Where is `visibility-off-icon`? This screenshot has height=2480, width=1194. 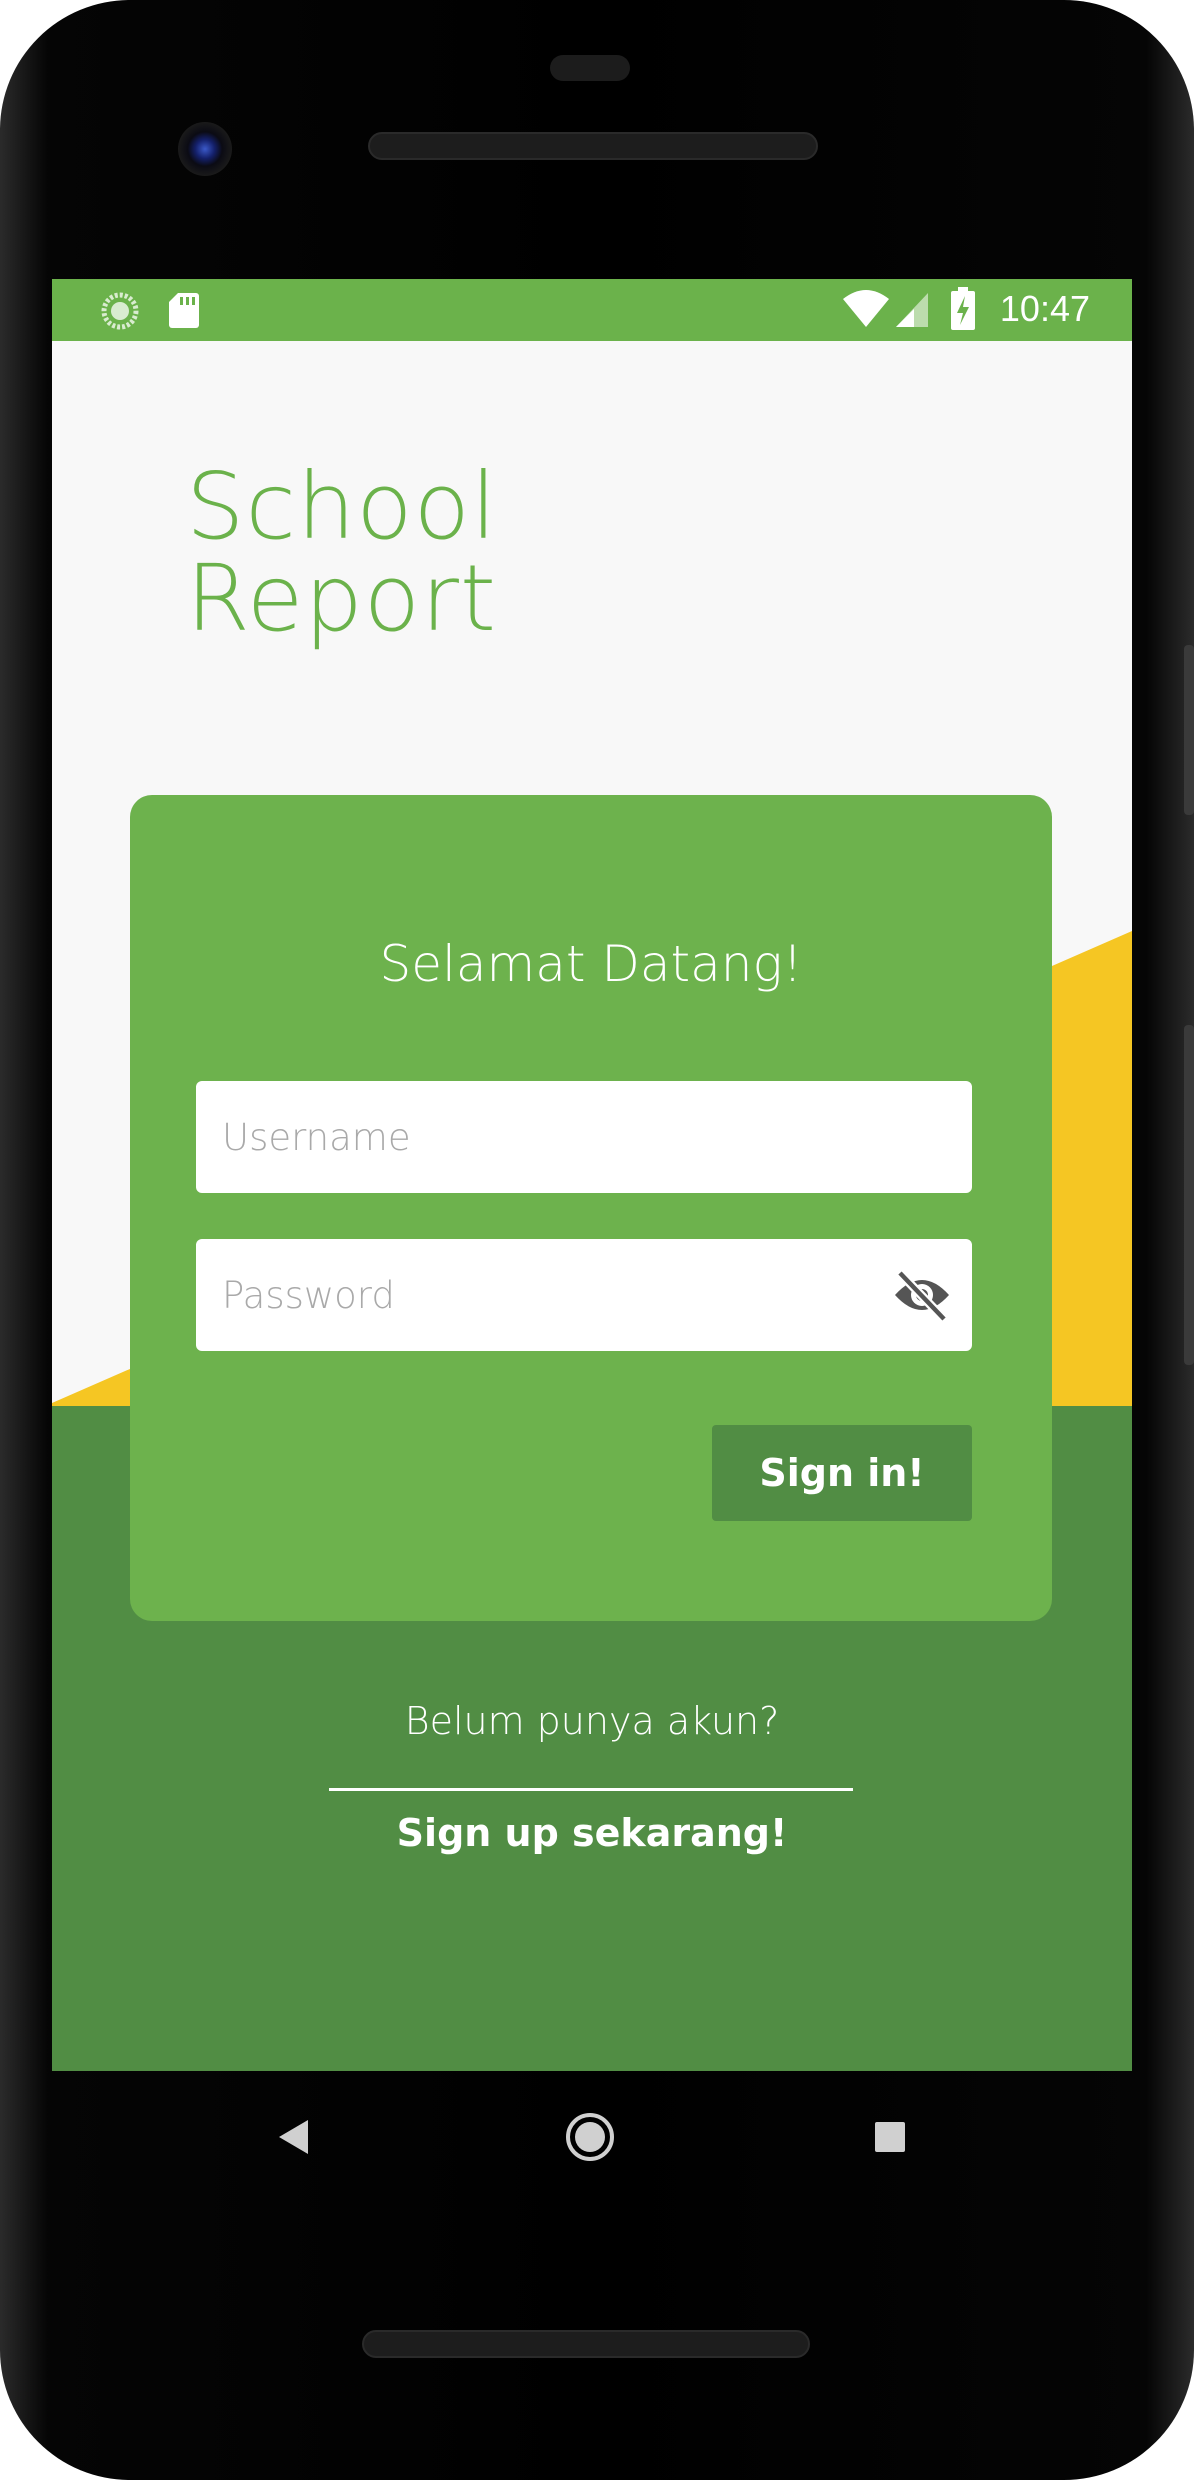
visibility-off-icon is located at coordinates (922, 1295).